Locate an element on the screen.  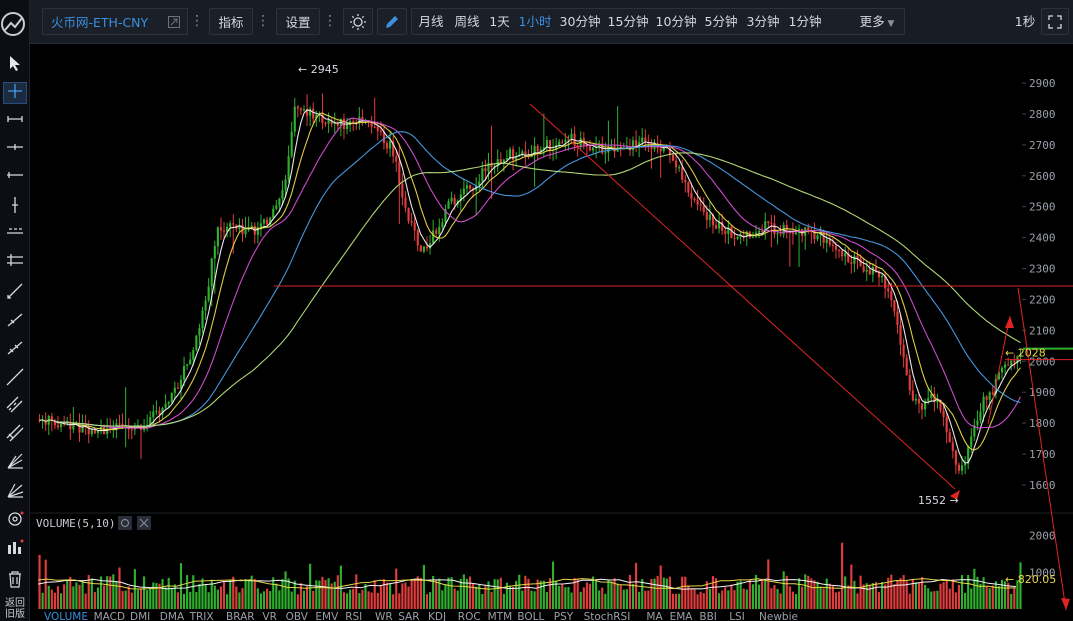
trash-icon is located at coordinates (15, 581).